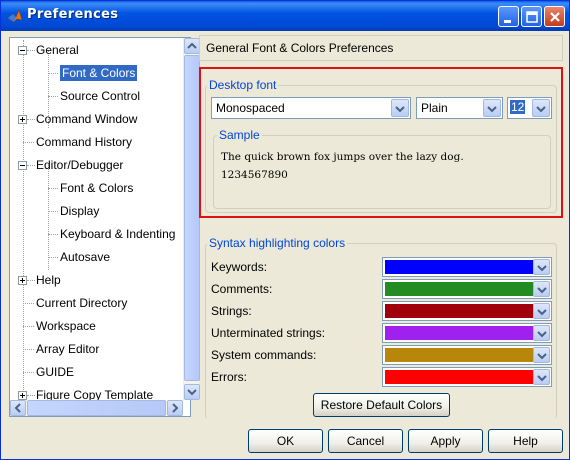 Image resolution: width=570 pixels, height=460 pixels. What do you see at coordinates (365, 441) in the screenshot?
I see `cancel-button: Cancel` at bounding box center [365, 441].